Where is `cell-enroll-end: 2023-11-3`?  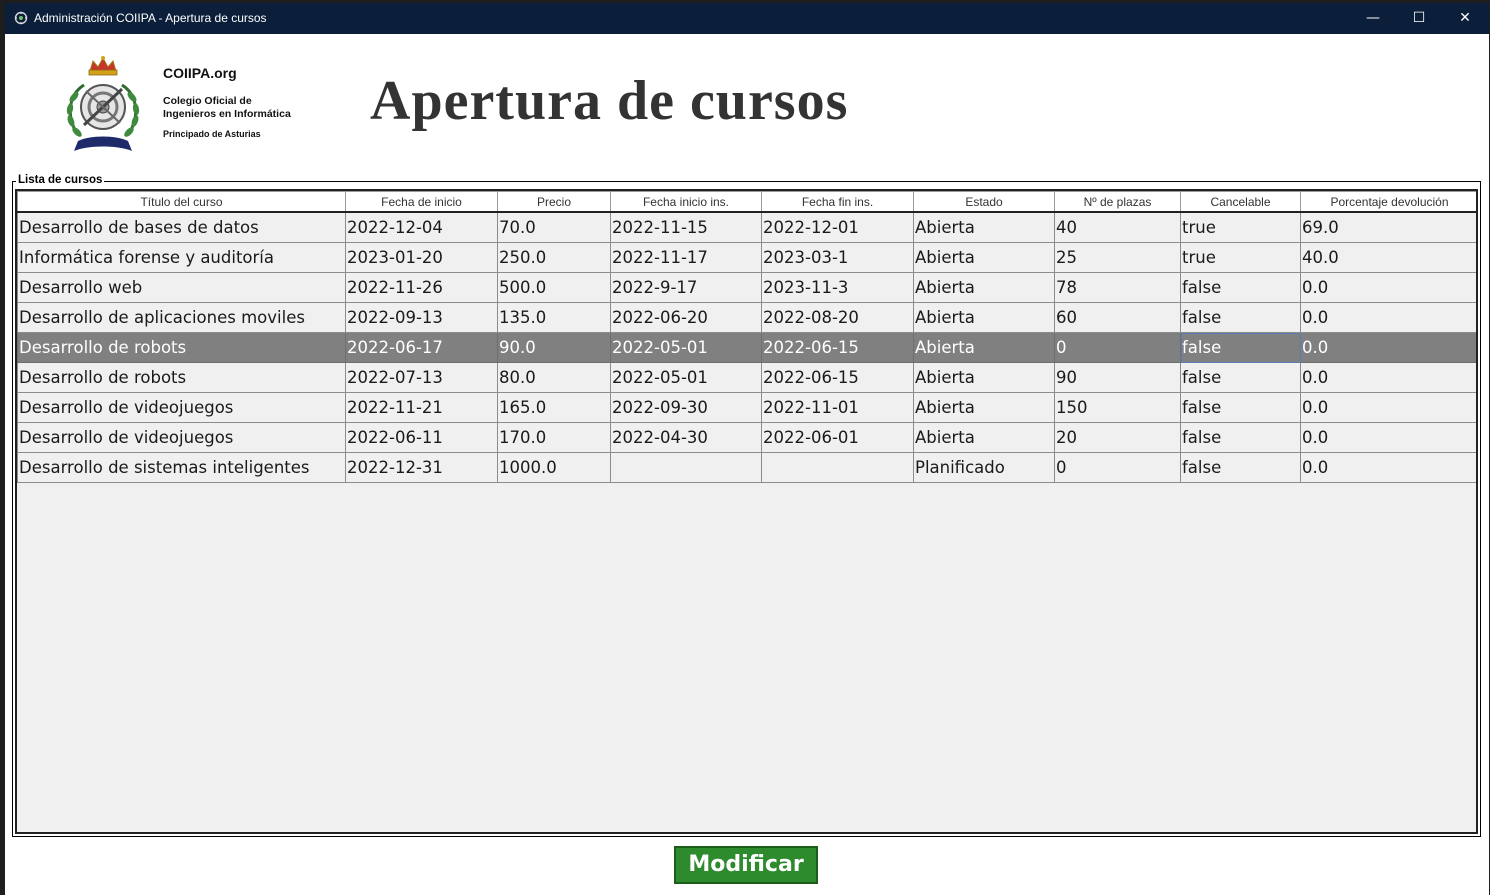 cell-enroll-end: 2023-11-3 is located at coordinates (837, 287).